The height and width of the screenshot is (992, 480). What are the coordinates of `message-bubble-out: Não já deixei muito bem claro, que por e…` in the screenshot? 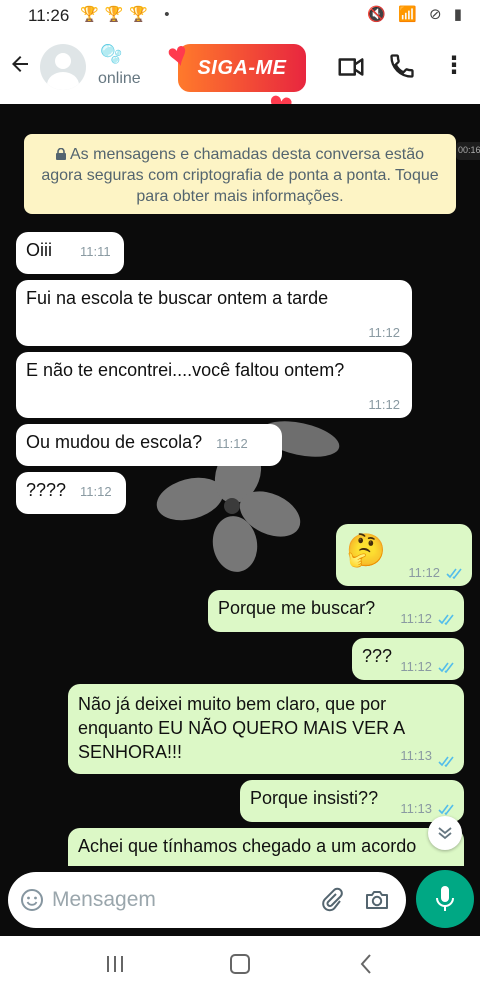 It's located at (266, 729).